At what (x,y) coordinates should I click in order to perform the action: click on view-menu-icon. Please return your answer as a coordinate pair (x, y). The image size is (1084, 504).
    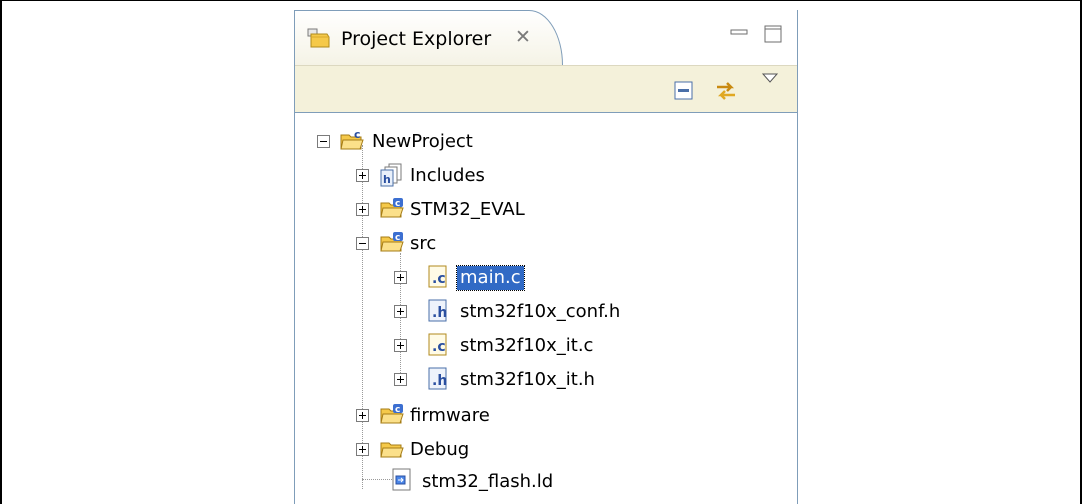
    Looking at the image, I should click on (770, 78).